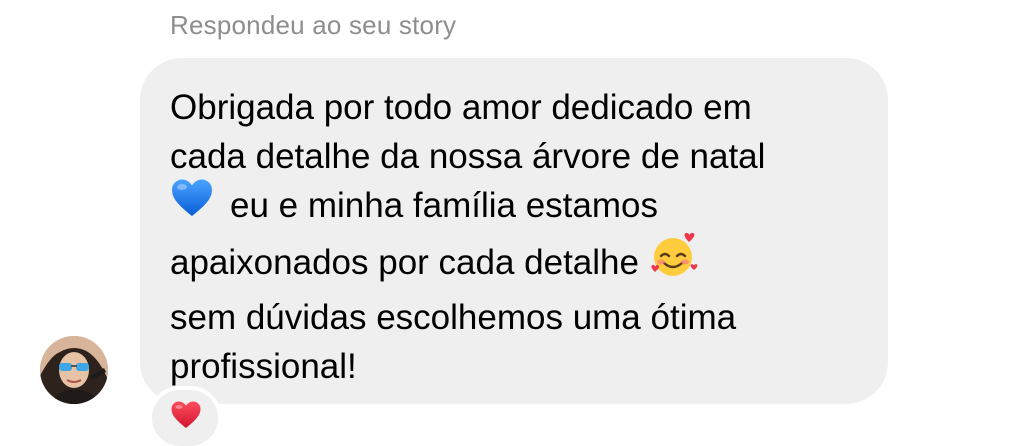 The height and width of the screenshot is (446, 1024). I want to click on message-line-2: cada detalhe da nossa árvore de natal, so click(468, 156).